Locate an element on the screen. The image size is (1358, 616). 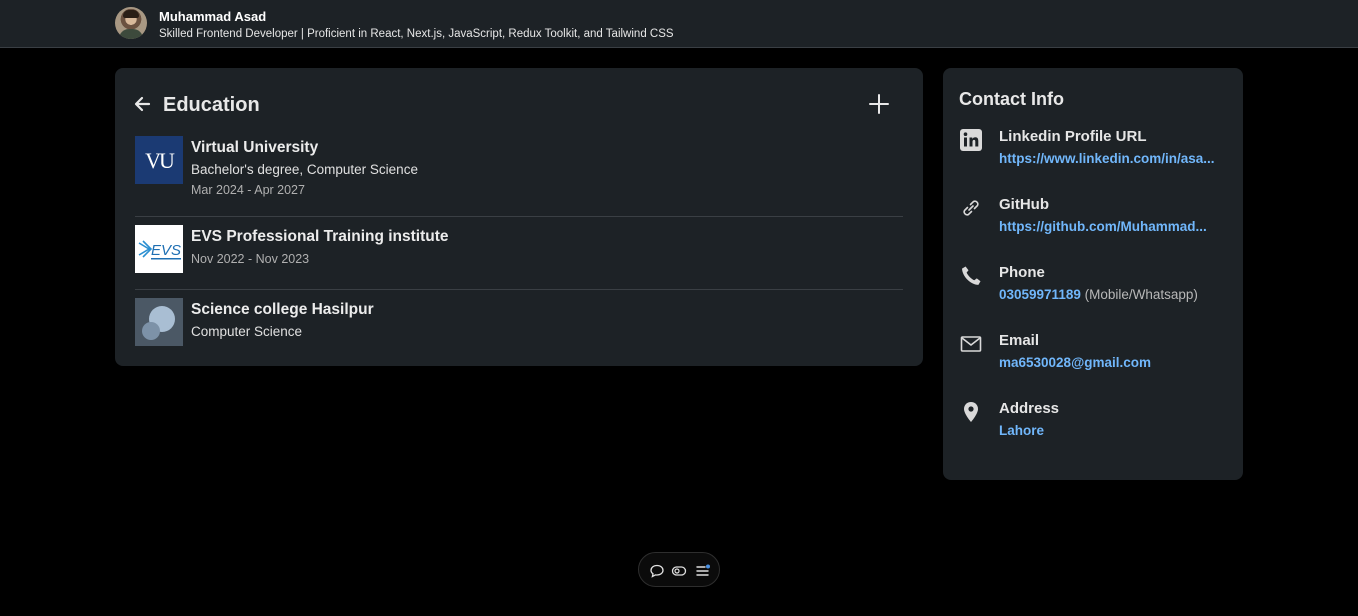
phone-type: (Mobile/Whatsapp) is located at coordinates (1141, 294).